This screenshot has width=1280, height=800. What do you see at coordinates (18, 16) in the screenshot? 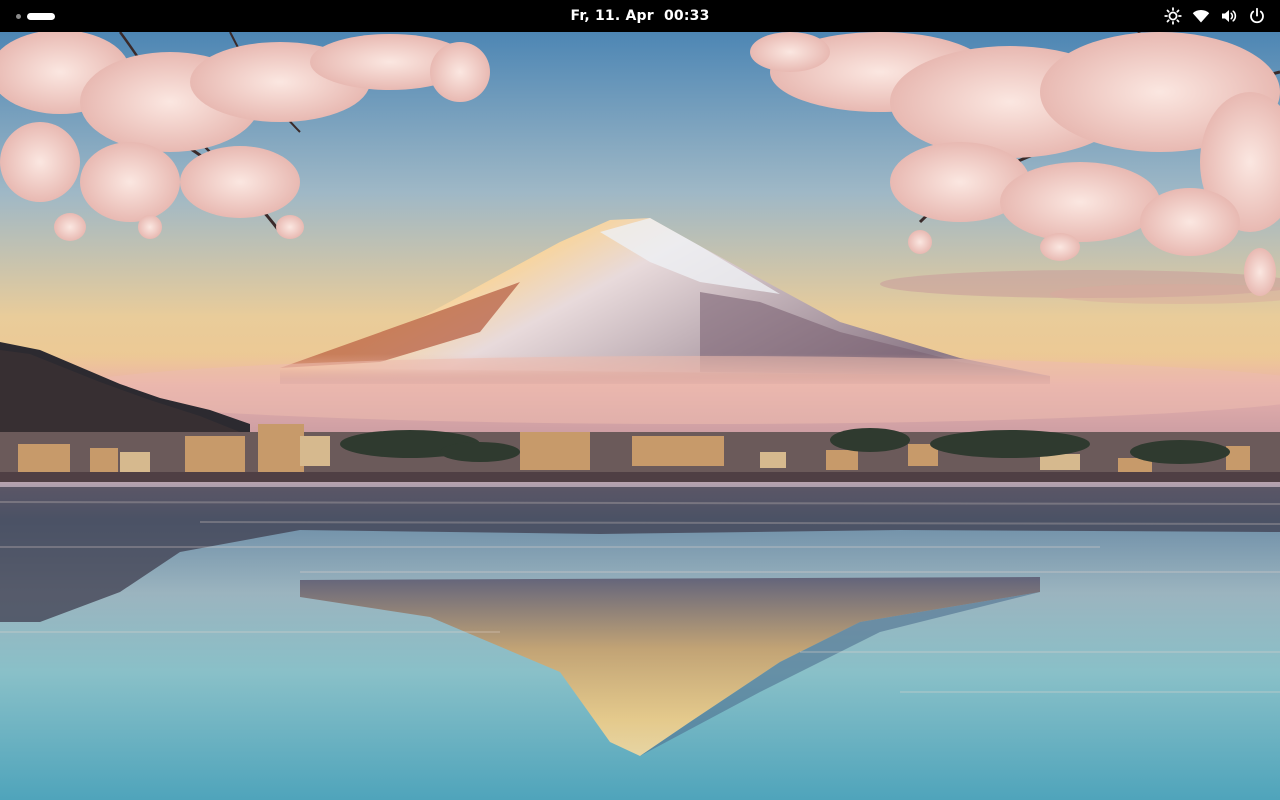
I see `workspace-dot-icon` at bounding box center [18, 16].